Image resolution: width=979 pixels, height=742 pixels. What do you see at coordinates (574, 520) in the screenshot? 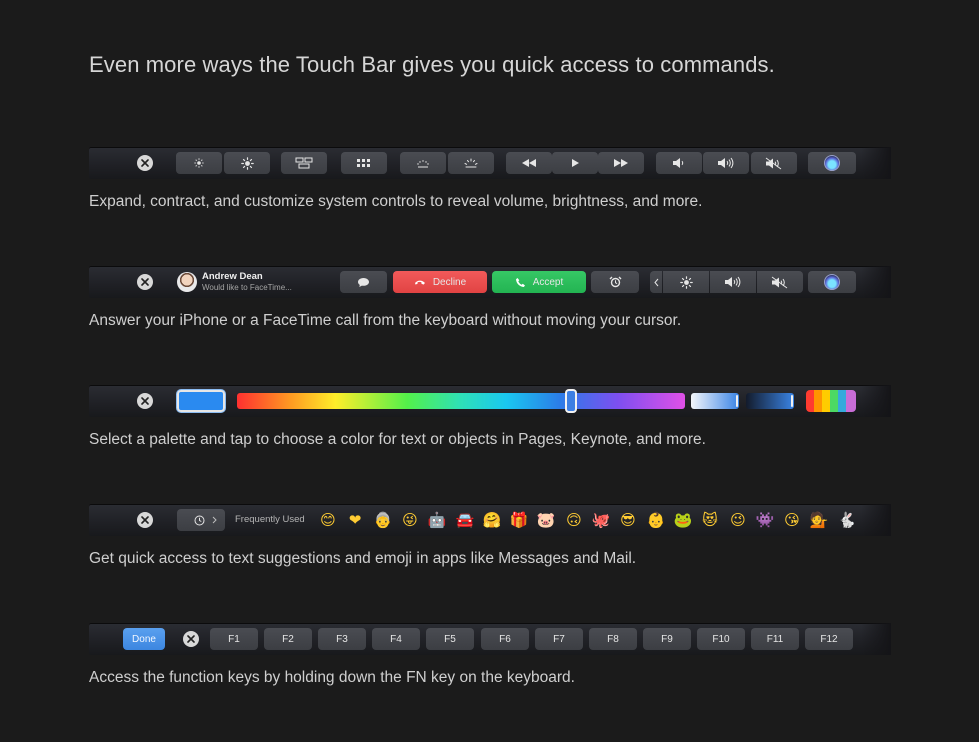
I see `emoji-item: 🙃` at bounding box center [574, 520].